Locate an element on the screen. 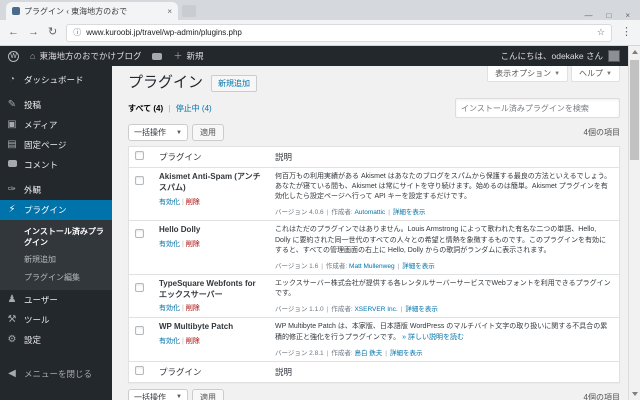 The height and width of the screenshot is (400, 640). sidebar-item-comments: コメント is located at coordinates (56, 165).